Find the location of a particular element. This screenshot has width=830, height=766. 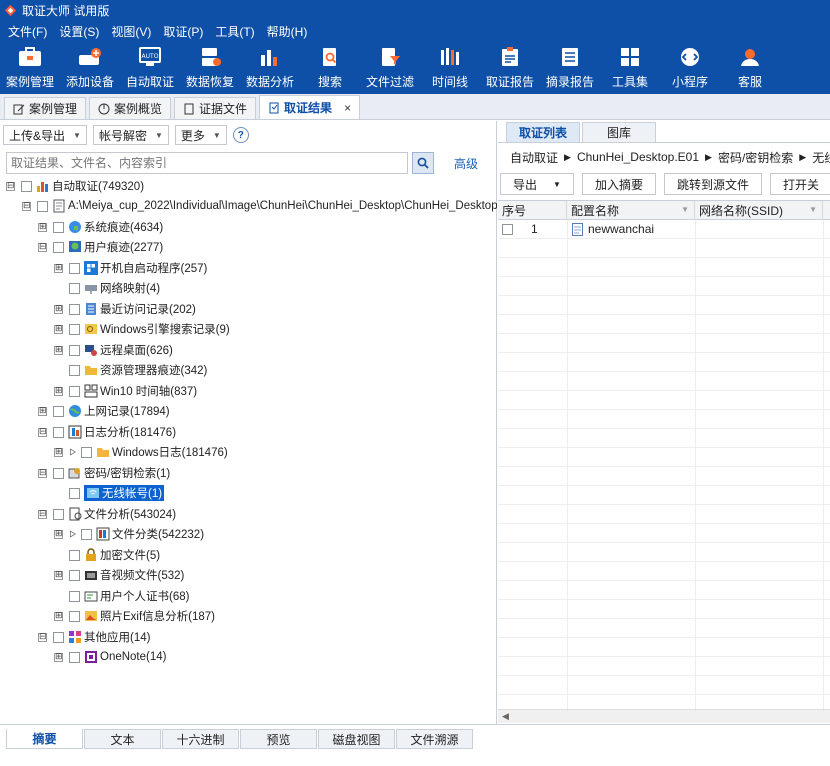

data-analysis-button: 数据分析 is located at coordinates (270, 68).